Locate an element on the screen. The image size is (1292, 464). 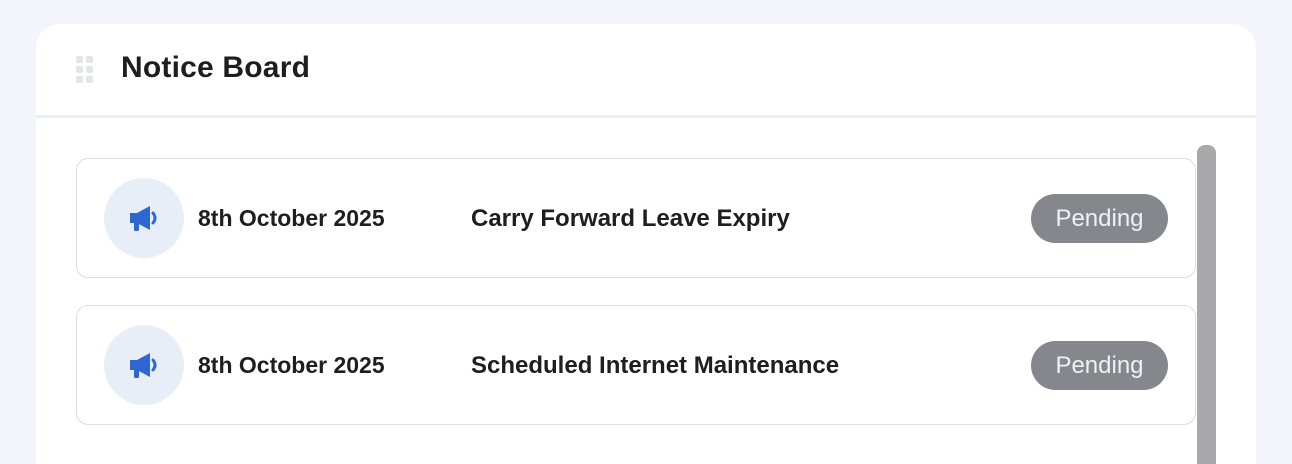
drag-grip-icon is located at coordinates (85, 69).